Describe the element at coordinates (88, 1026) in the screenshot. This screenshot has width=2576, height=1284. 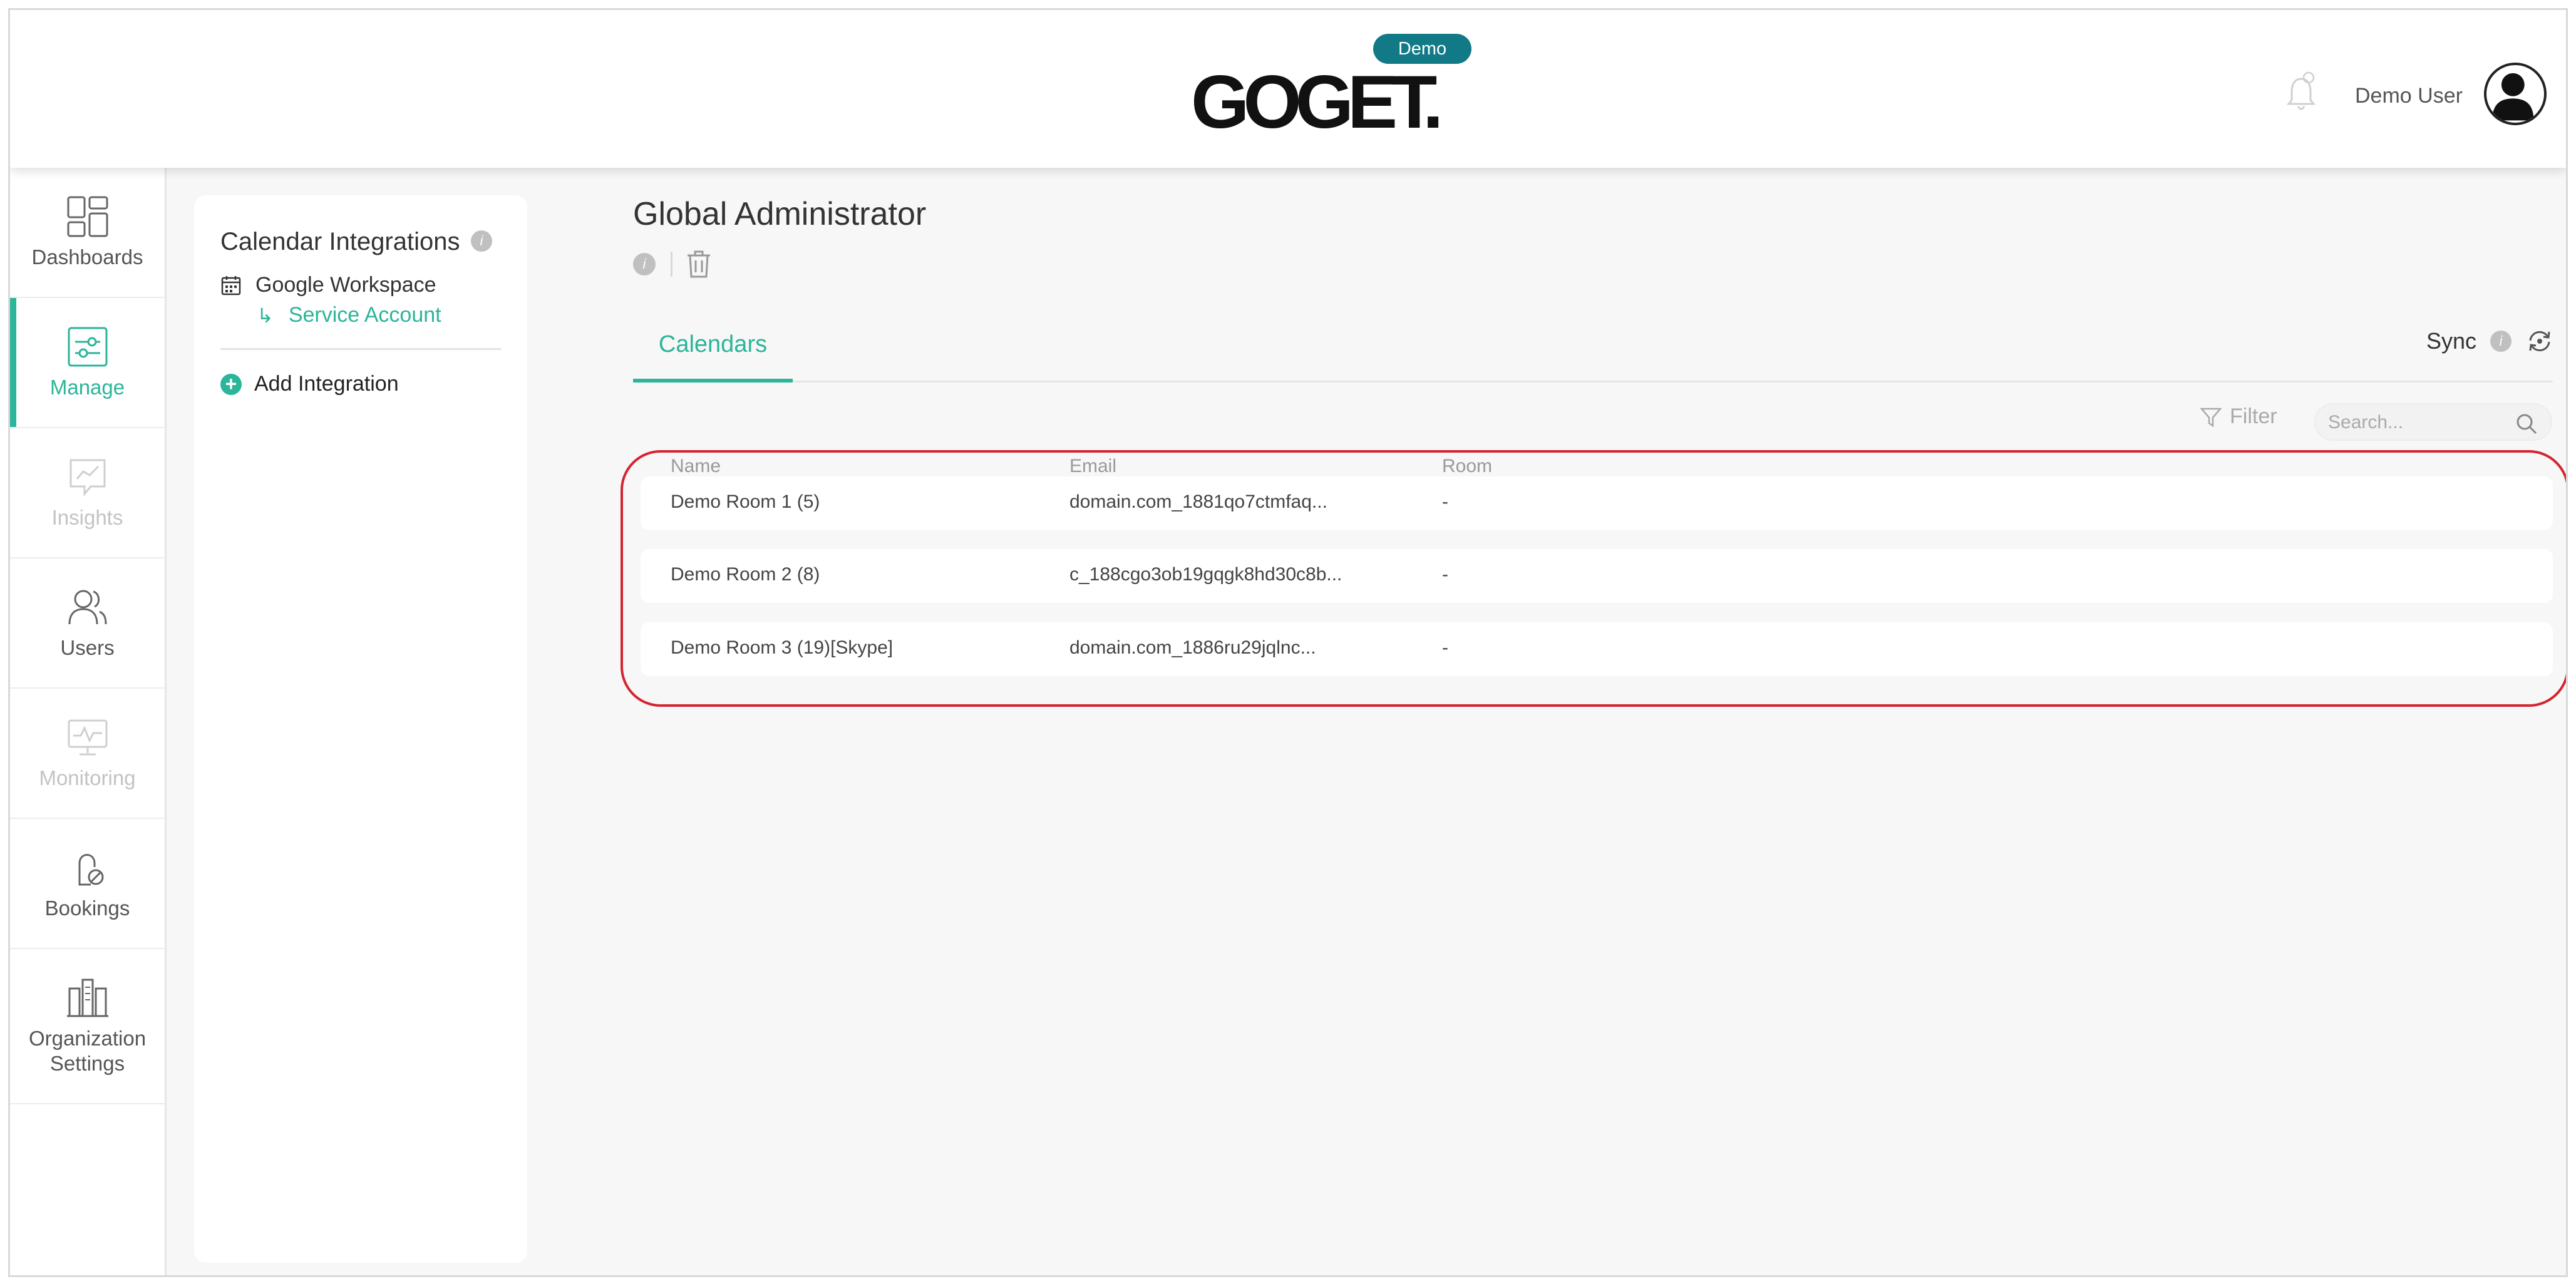
I see `nav-item-organization-settings: Organization Settings` at that location.